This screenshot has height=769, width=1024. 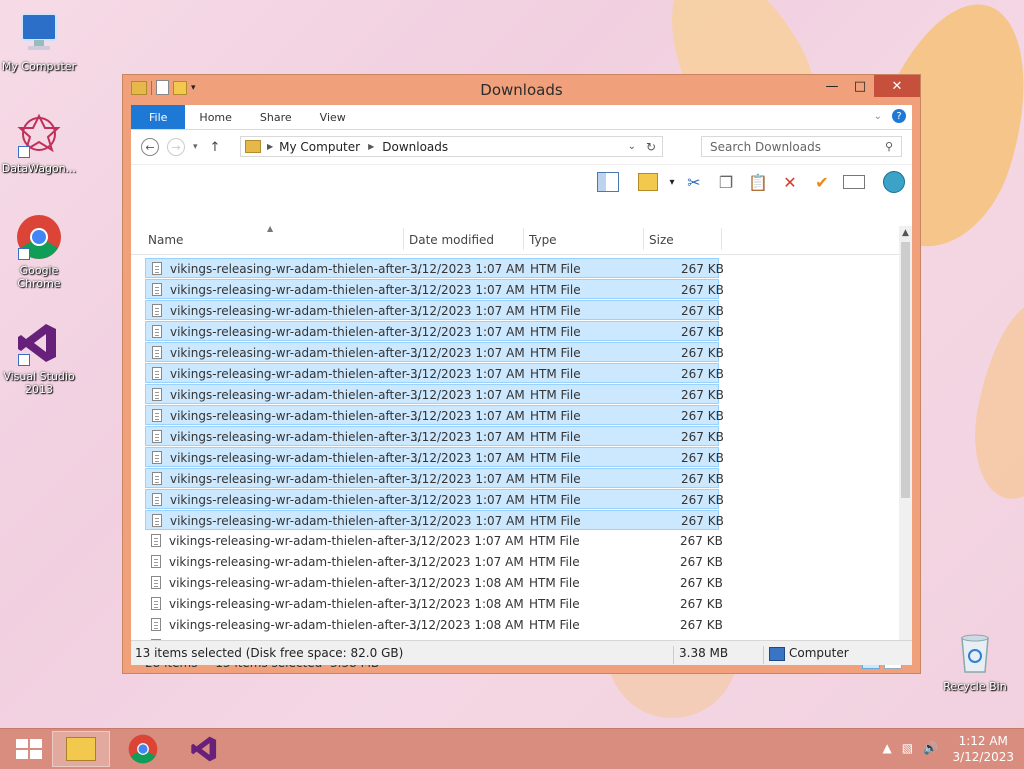 What do you see at coordinates (451, 146) in the screenshot?
I see `address-bar: ▶ My Computer ▶ Downloads ⌄ ↻` at bounding box center [451, 146].